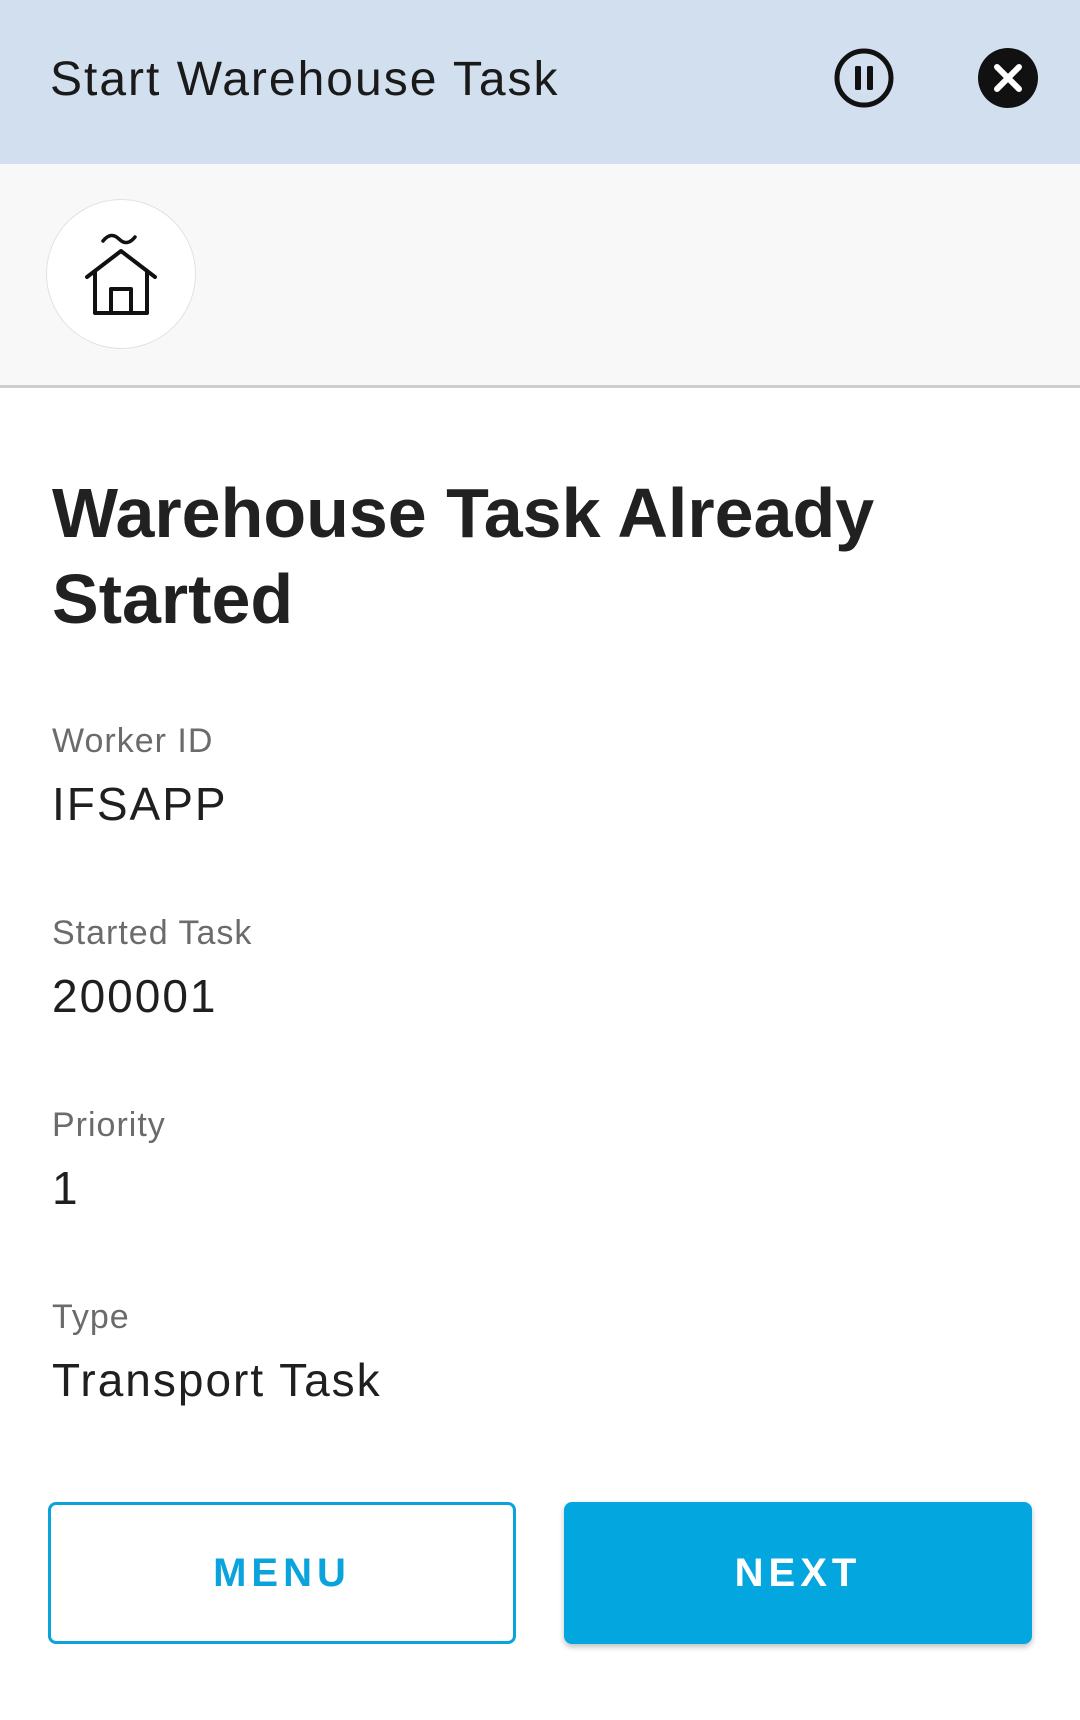  I want to click on toolbar, so click(540, 276).